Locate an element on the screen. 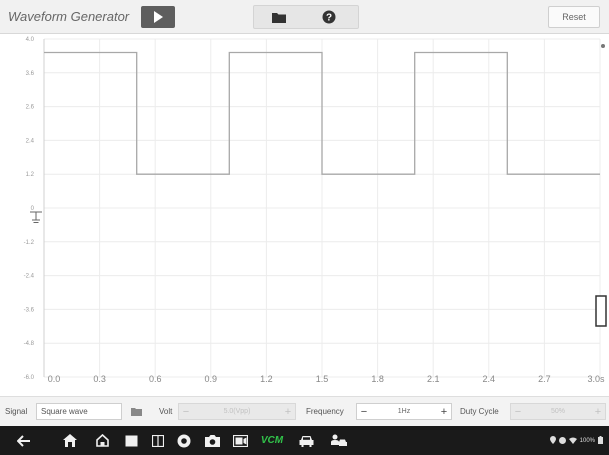 Image resolution: width=609 pixels, height=455 pixels. screenshot-button is located at coordinates (212, 440).